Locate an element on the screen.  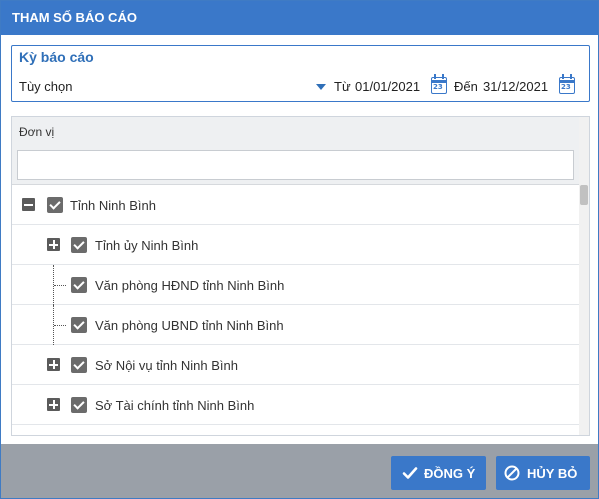
to-date-input: 31/12/2021 is located at coordinates (515, 86).